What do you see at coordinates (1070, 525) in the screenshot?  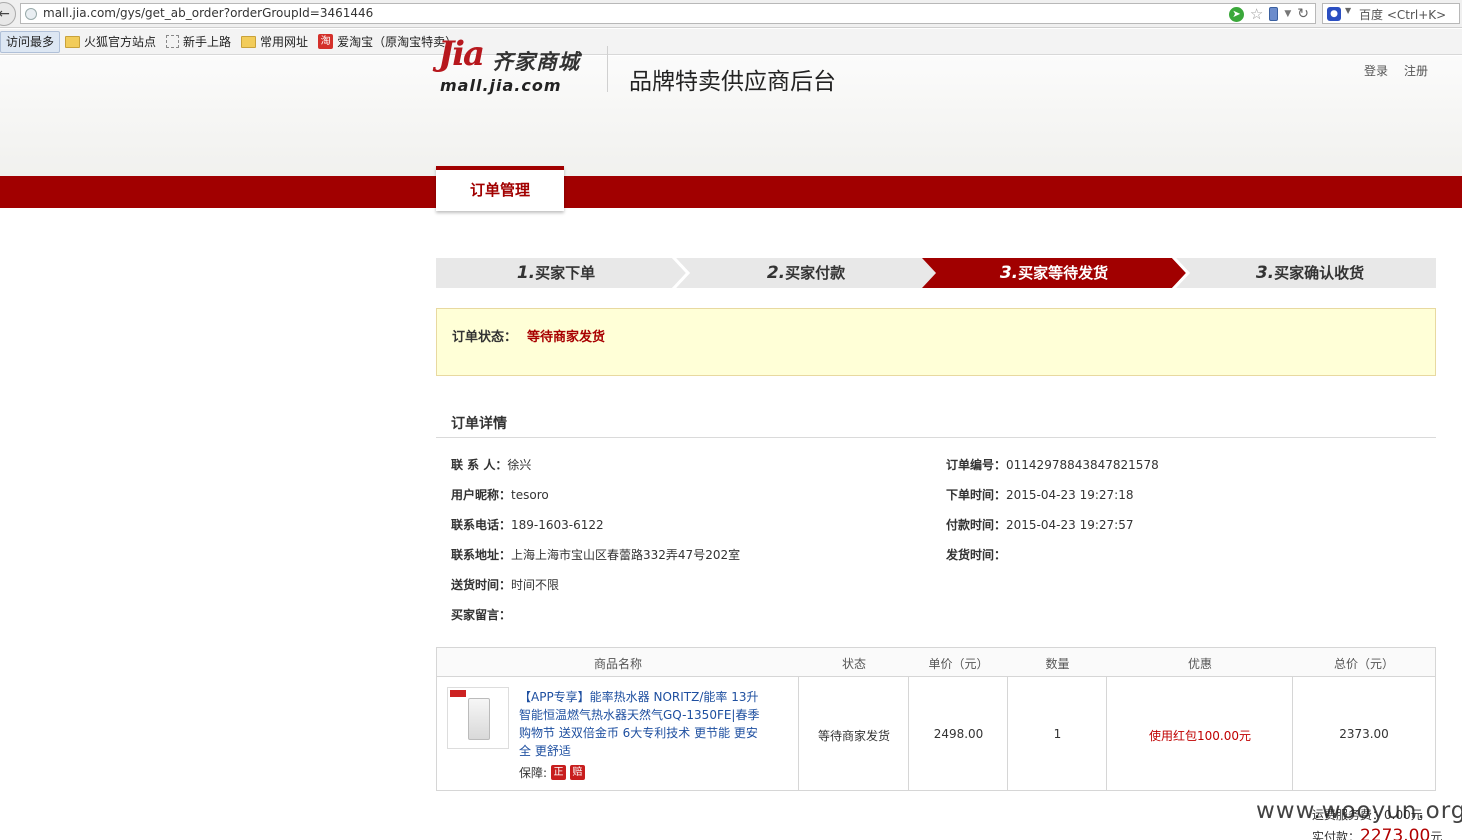 I see `field-value: 2015-04-23 19:27:57` at bounding box center [1070, 525].